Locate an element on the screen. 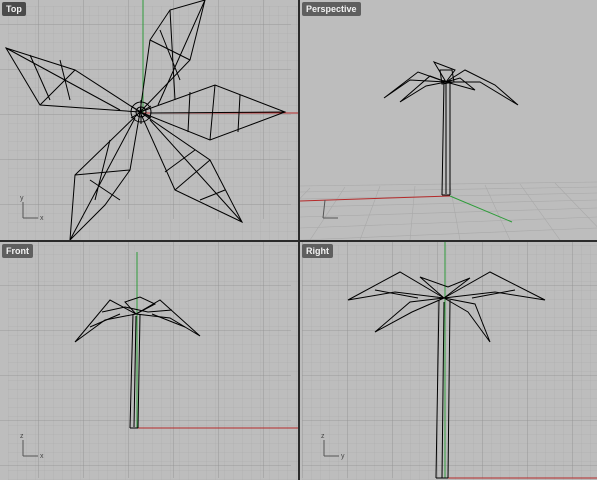 Image resolution: width=597 pixels, height=480 pixels. viewport-label-front: Front is located at coordinates (17, 251).